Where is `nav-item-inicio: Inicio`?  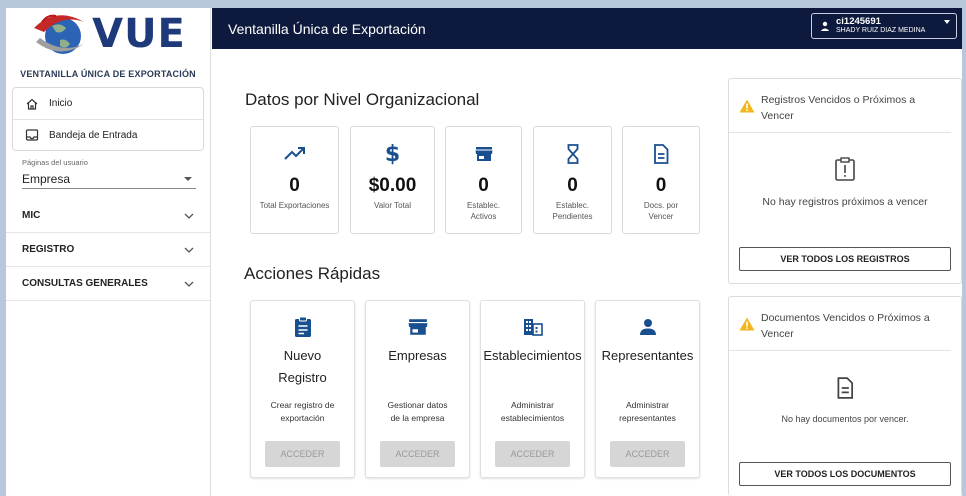
nav-item-inicio: Inicio is located at coordinates (108, 103).